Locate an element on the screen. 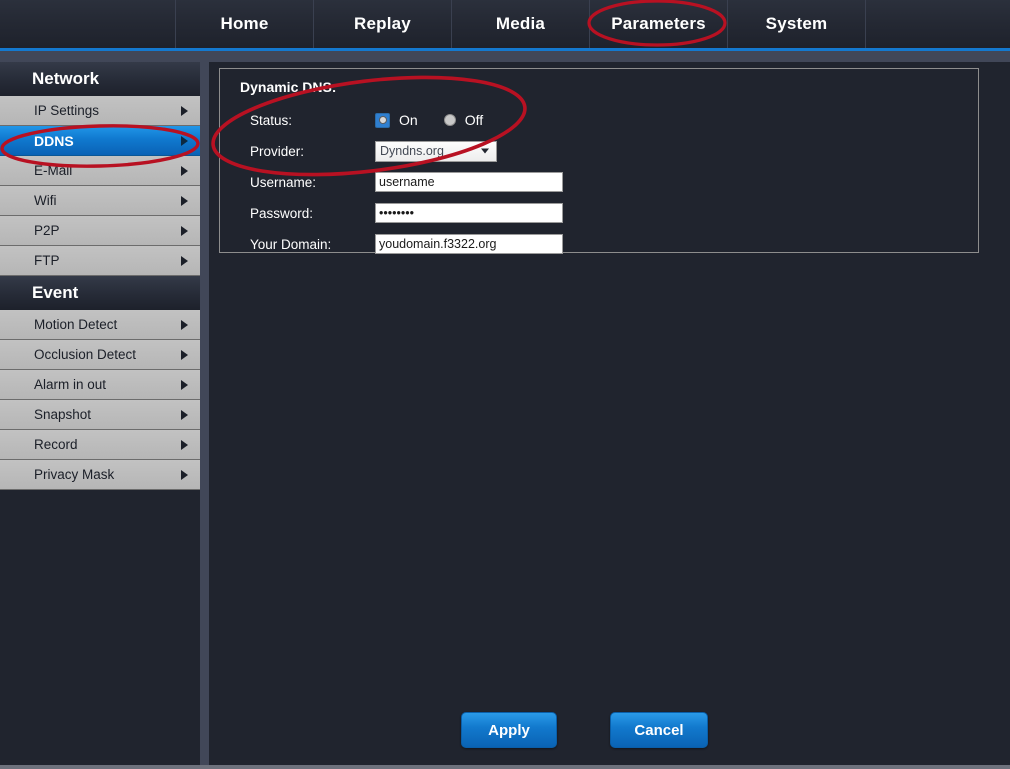  nav-tab-home: Home is located at coordinates (245, 24).